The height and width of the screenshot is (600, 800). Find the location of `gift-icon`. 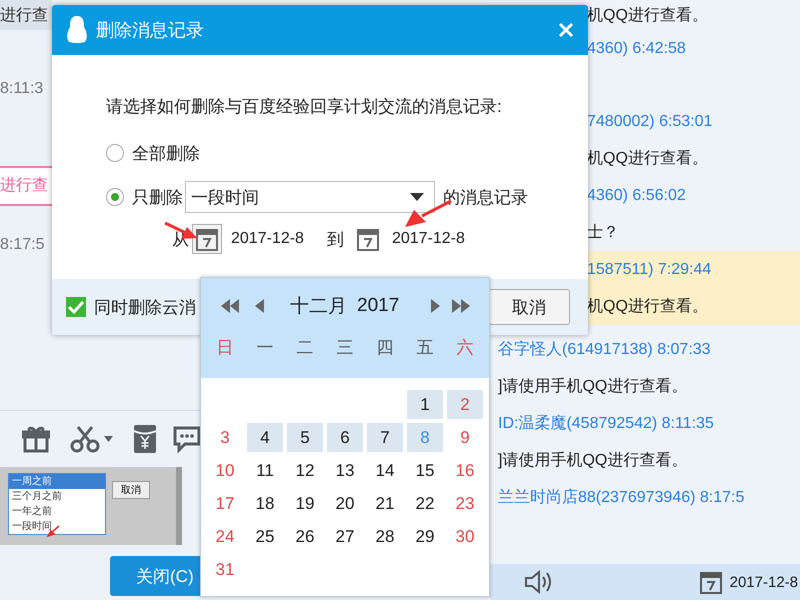

gift-icon is located at coordinates (36, 439).